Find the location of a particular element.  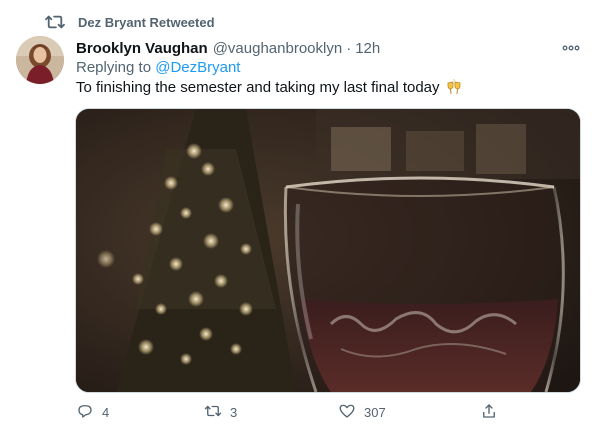

share-icon is located at coordinates (489, 412).